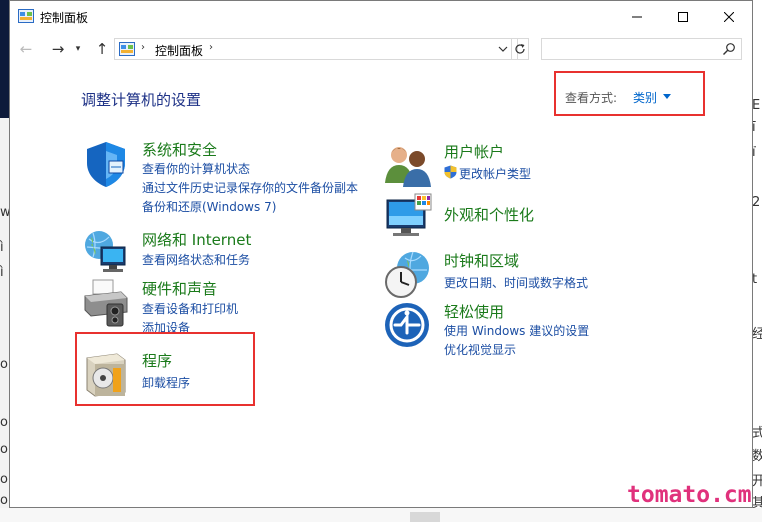 The image size is (762, 522). Describe the element at coordinates (408, 326) in the screenshot. I see `ease-of-access-icon` at that location.